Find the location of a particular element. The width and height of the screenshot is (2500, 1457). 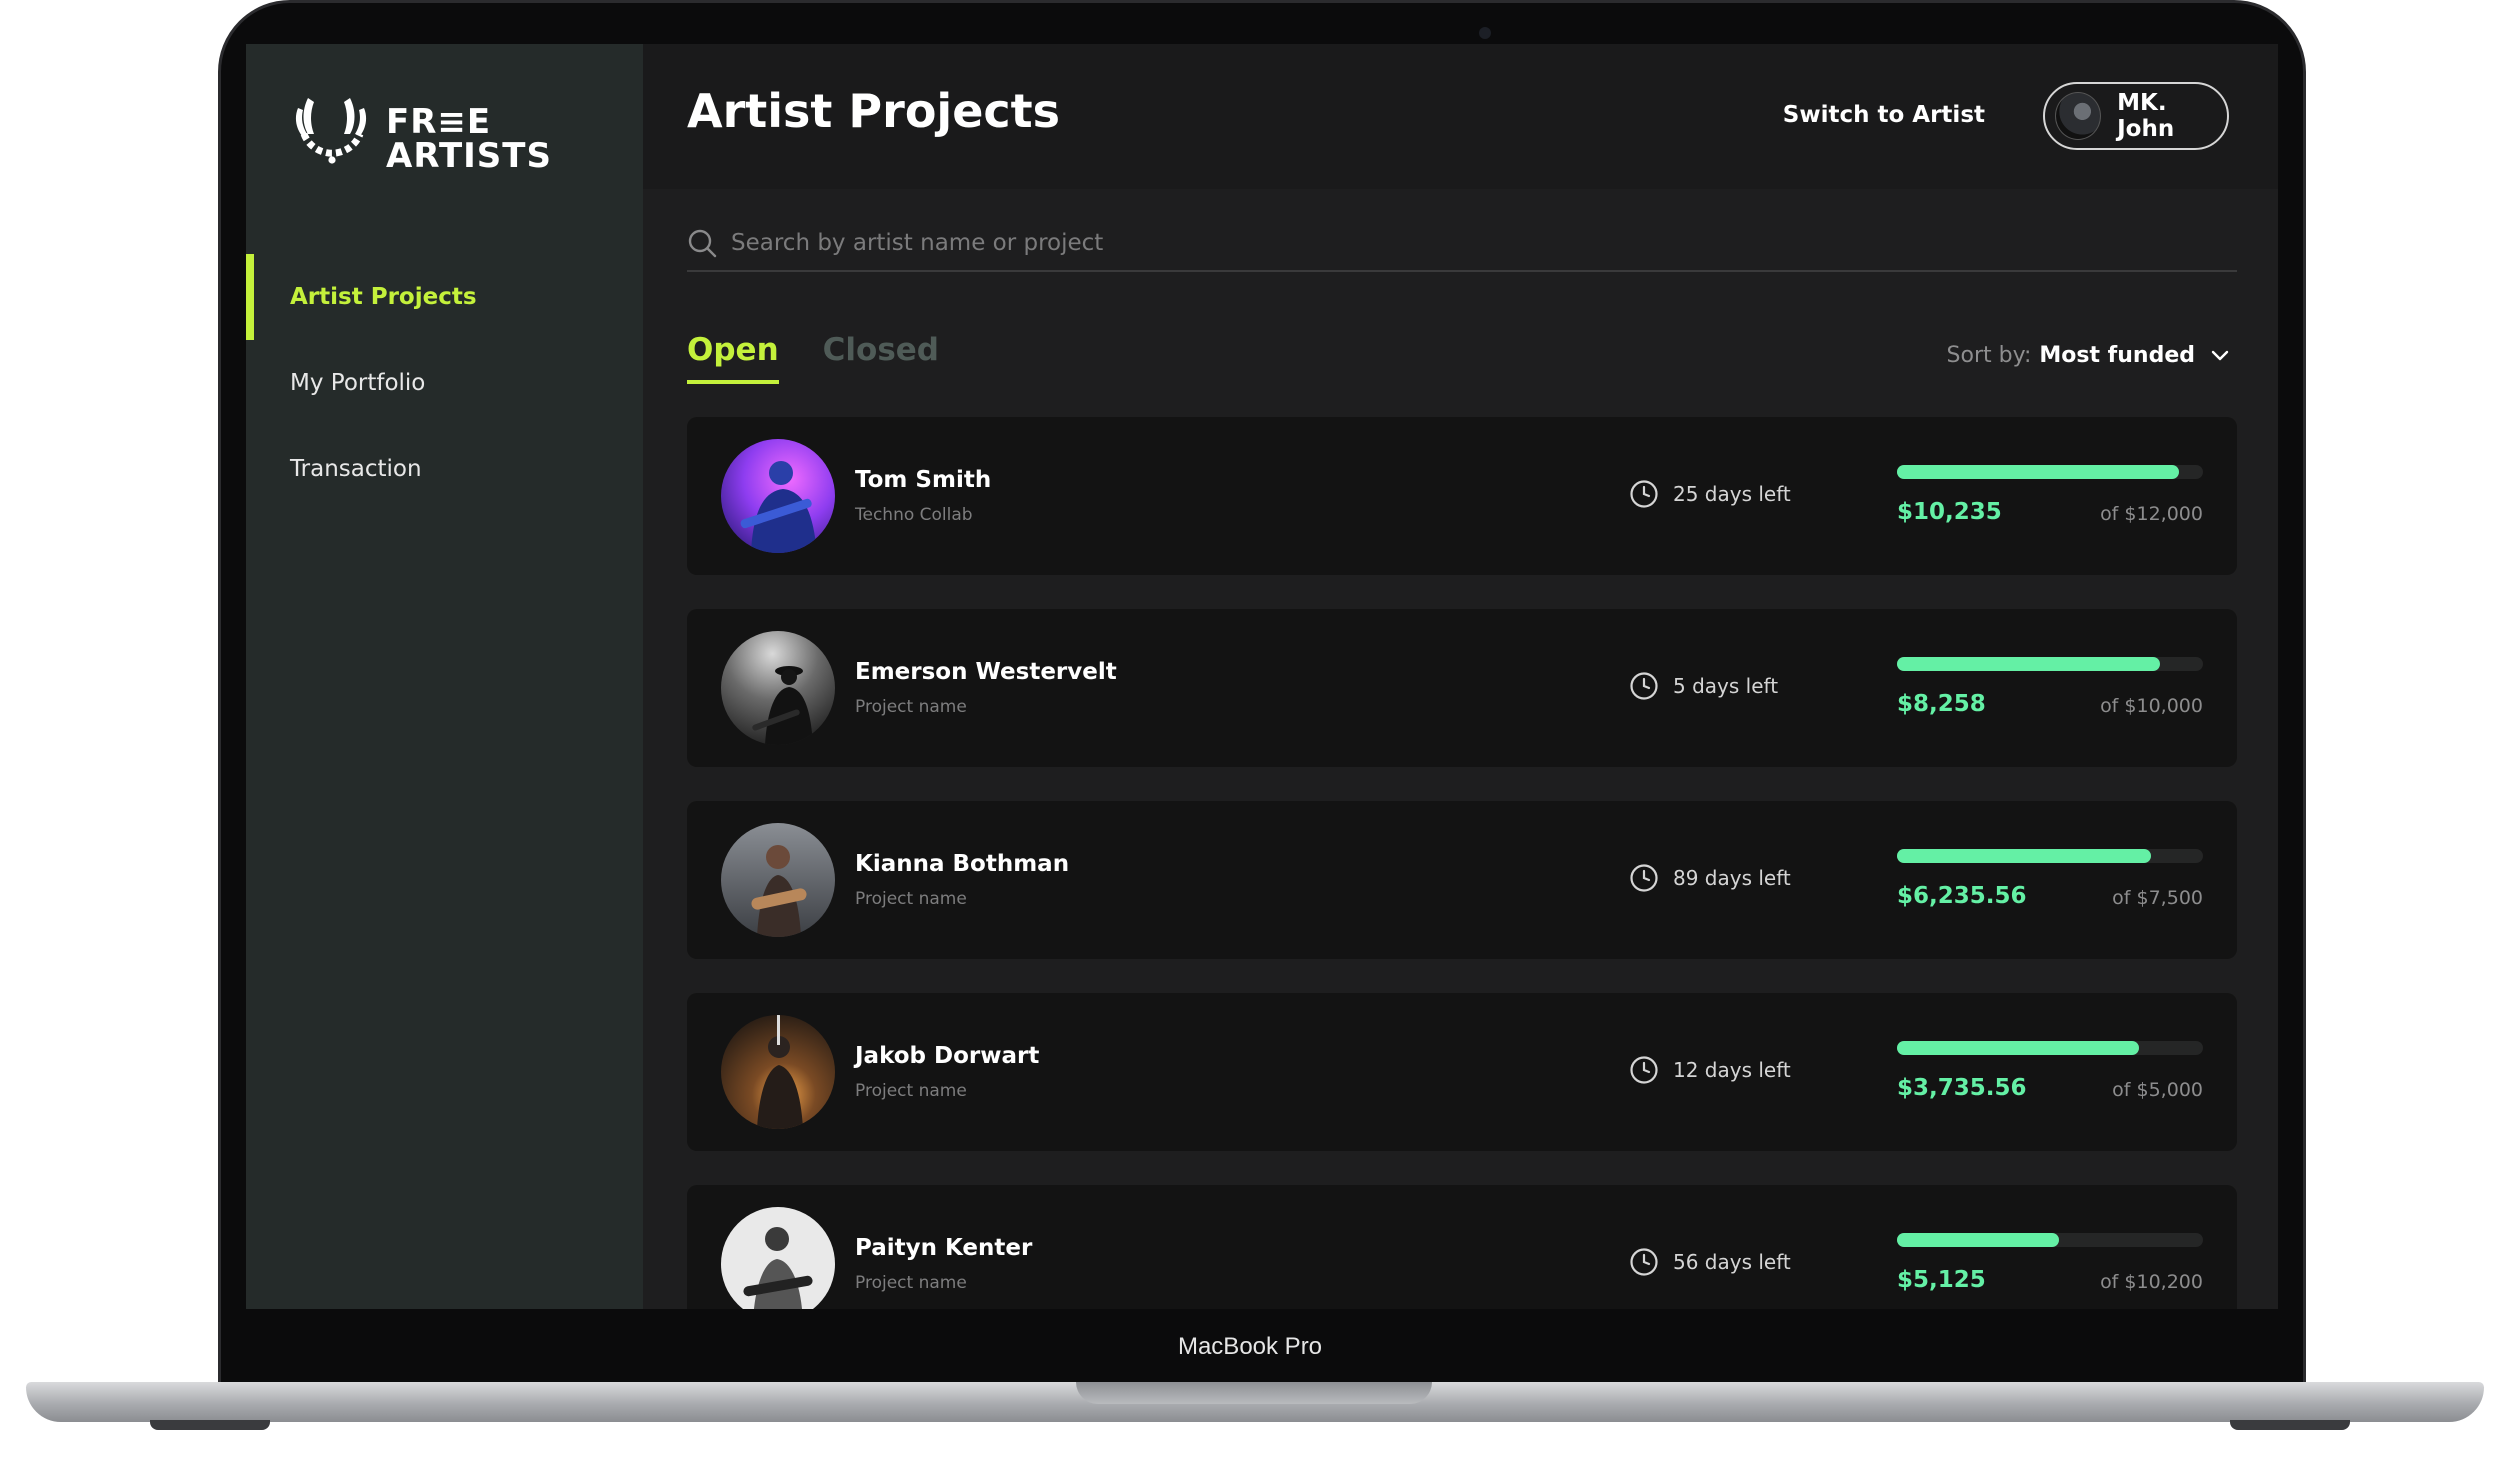

tab-closed: Closed is located at coordinates (881, 358).